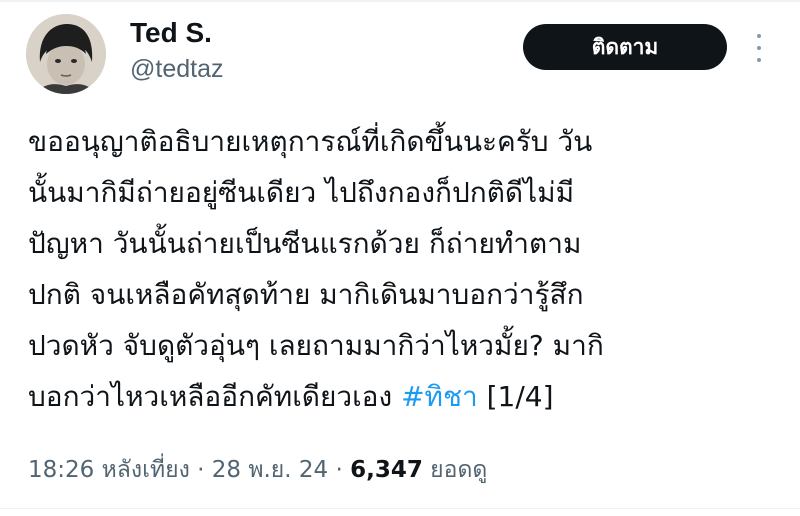 The width and height of the screenshot is (800, 516). What do you see at coordinates (439, 396) in the screenshot?
I see `hashtag-link: #ทิชา` at bounding box center [439, 396].